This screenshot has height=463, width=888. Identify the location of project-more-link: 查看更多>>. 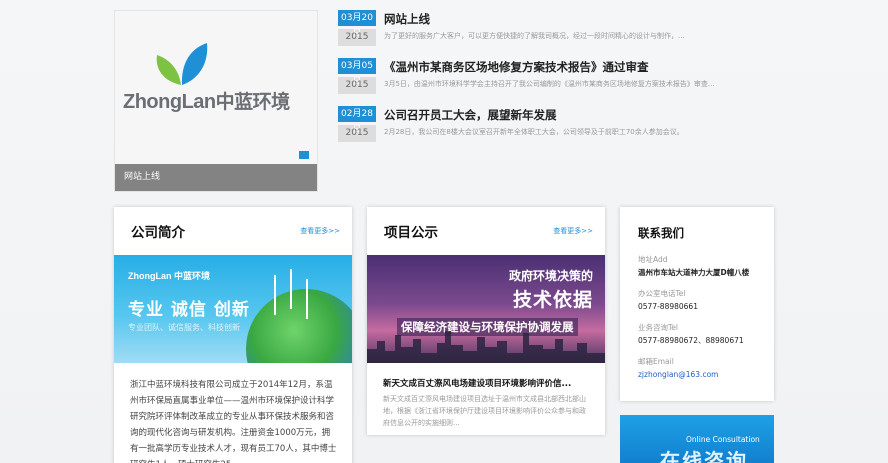
(573, 231).